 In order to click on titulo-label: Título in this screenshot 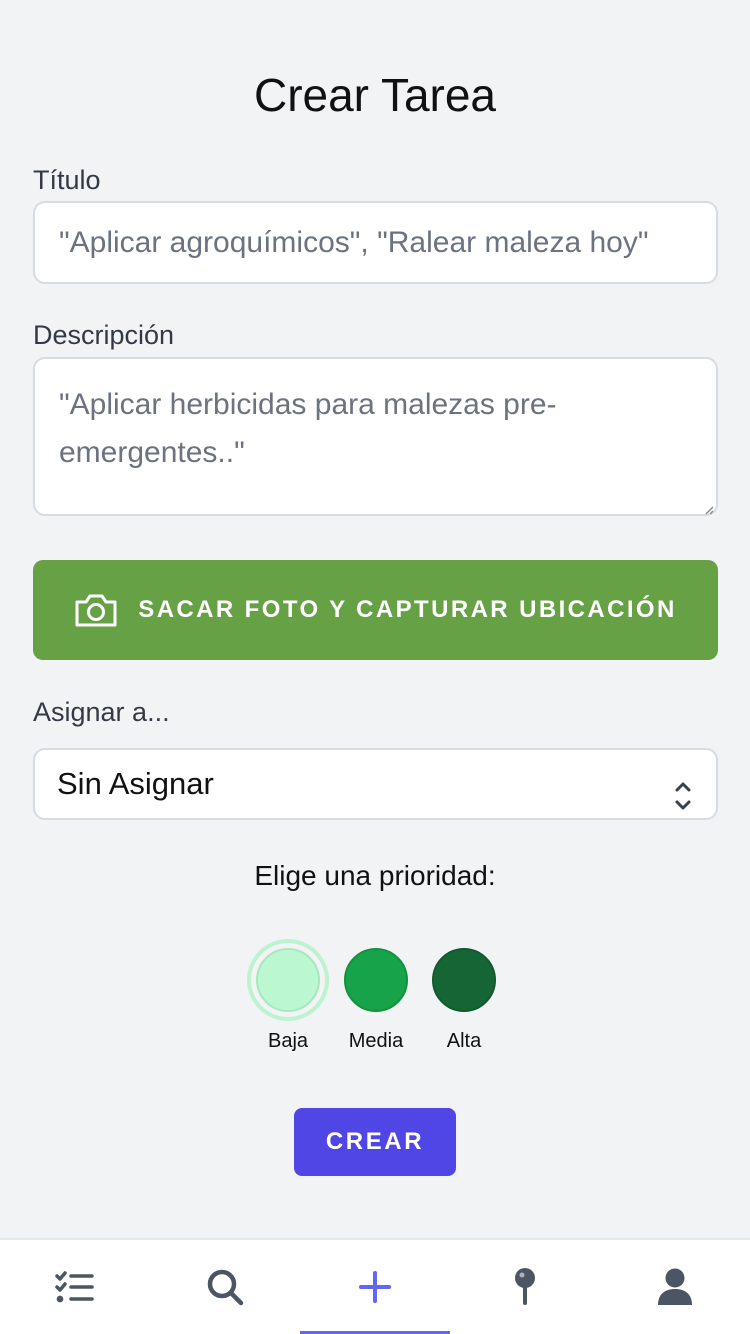, I will do `click(67, 180)`.